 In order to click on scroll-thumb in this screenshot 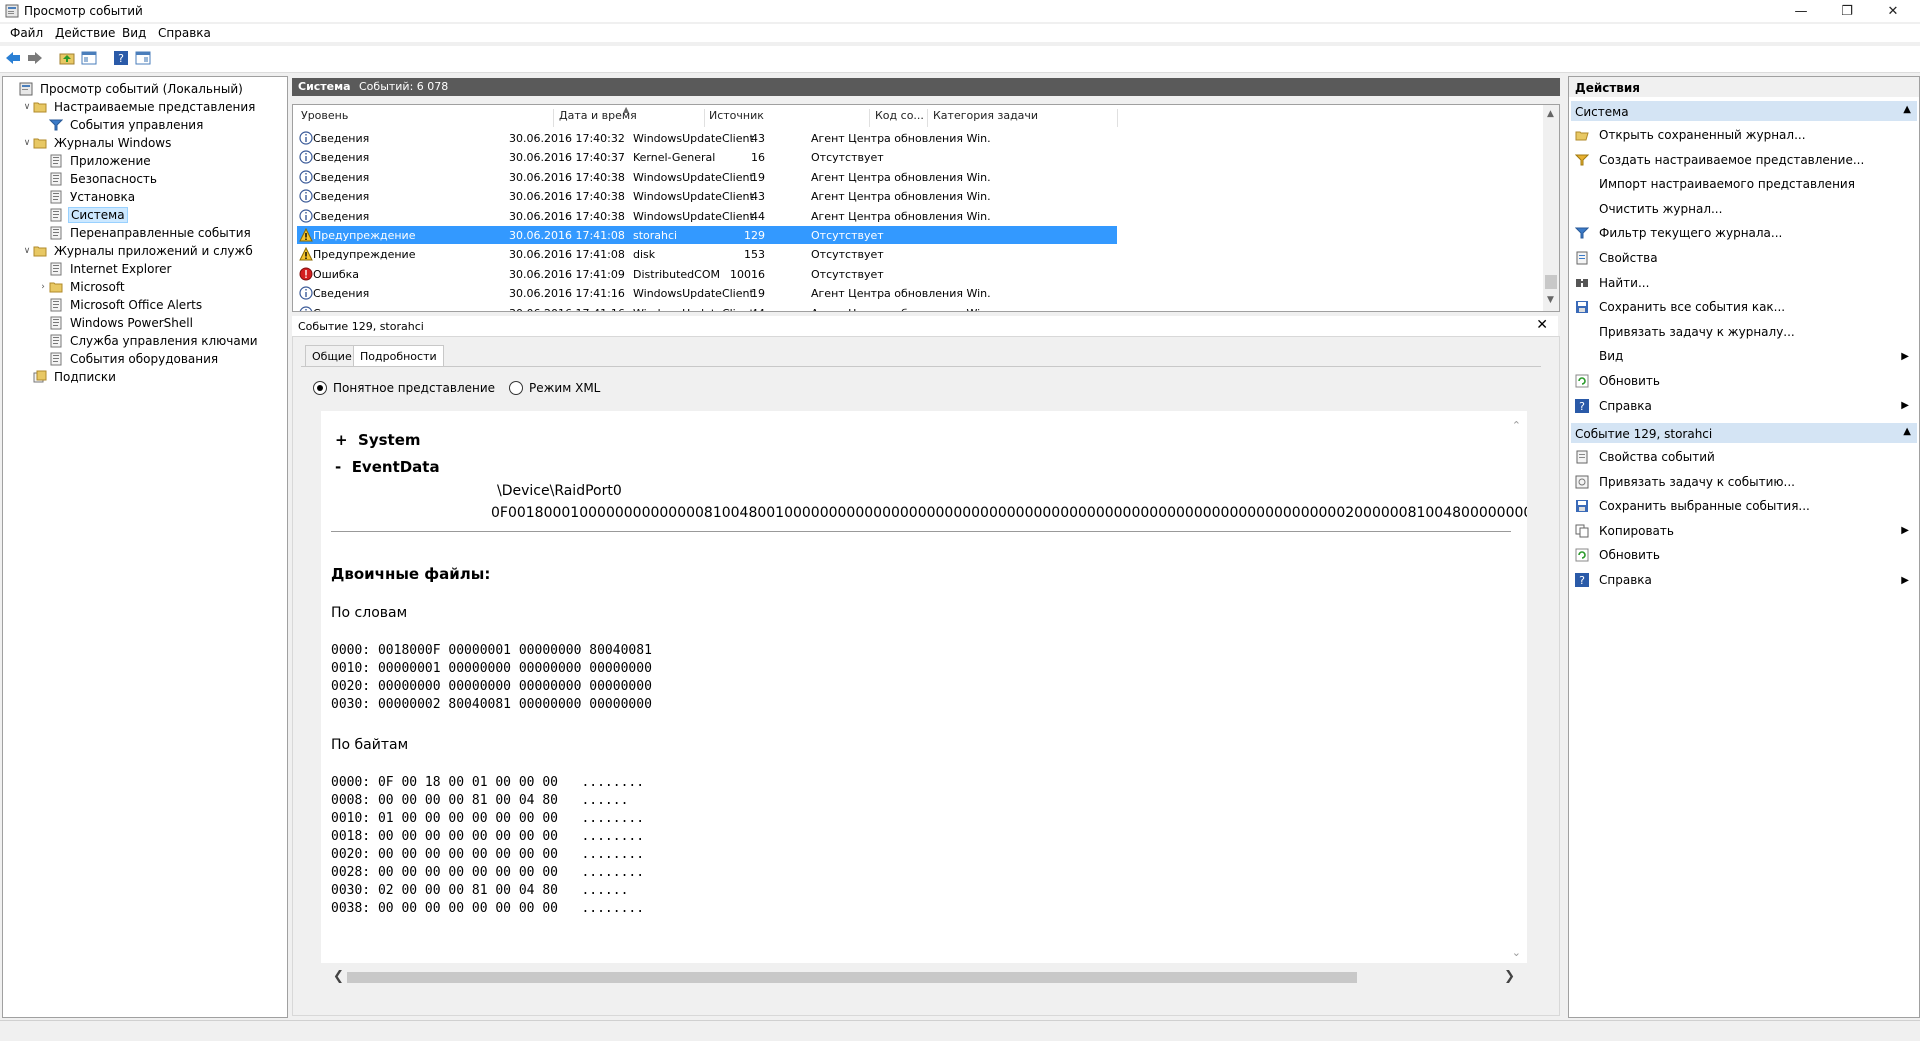, I will do `click(1551, 282)`.